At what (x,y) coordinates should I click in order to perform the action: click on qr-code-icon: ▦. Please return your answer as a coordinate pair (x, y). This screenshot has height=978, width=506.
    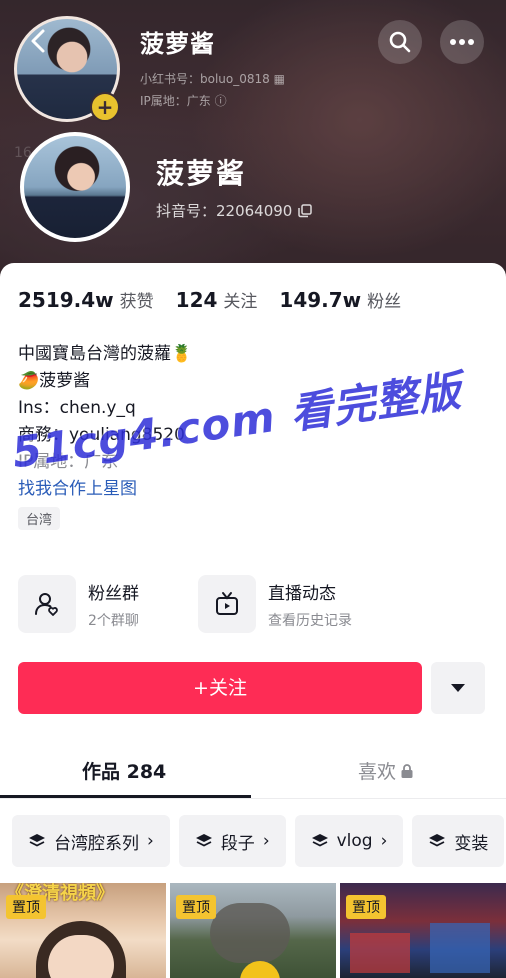
    Looking at the image, I should click on (279, 79).